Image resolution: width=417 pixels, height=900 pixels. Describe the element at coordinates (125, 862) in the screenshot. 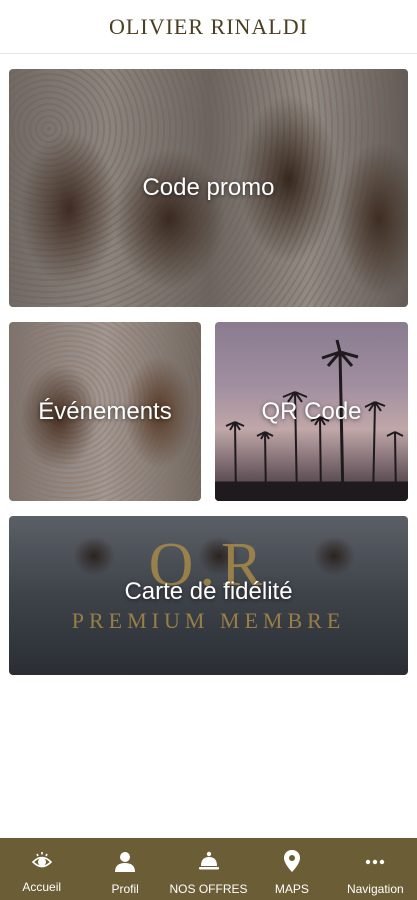

I see `user-icon` at that location.